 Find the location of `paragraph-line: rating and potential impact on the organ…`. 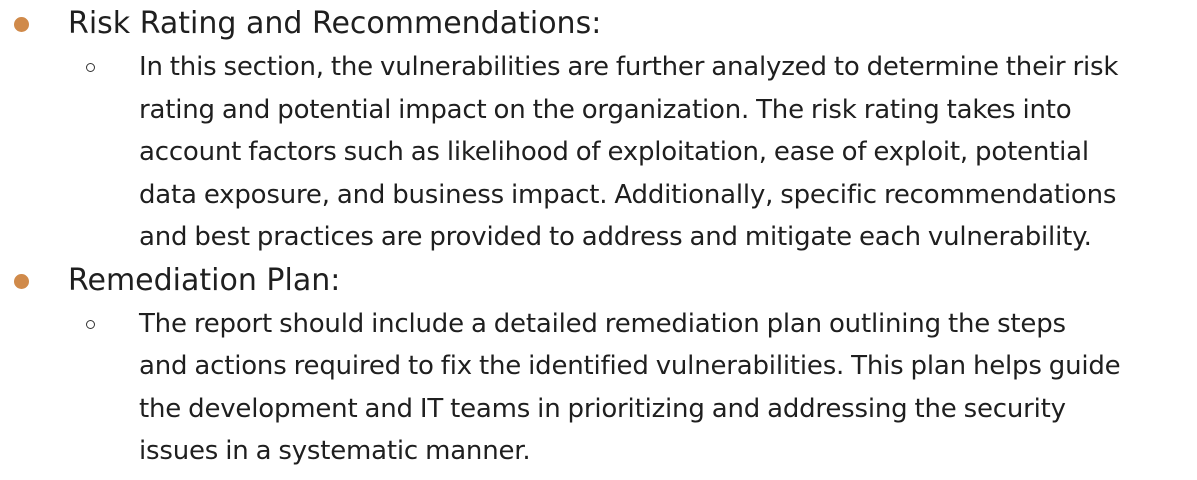

paragraph-line: rating and potential impact on the organ… is located at coordinates (605, 109).